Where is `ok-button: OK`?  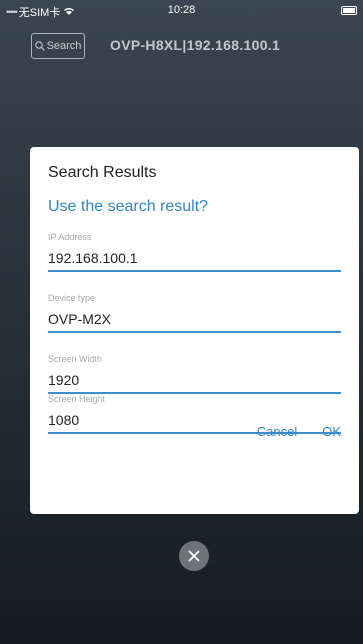
ok-button: OK is located at coordinates (331, 431).